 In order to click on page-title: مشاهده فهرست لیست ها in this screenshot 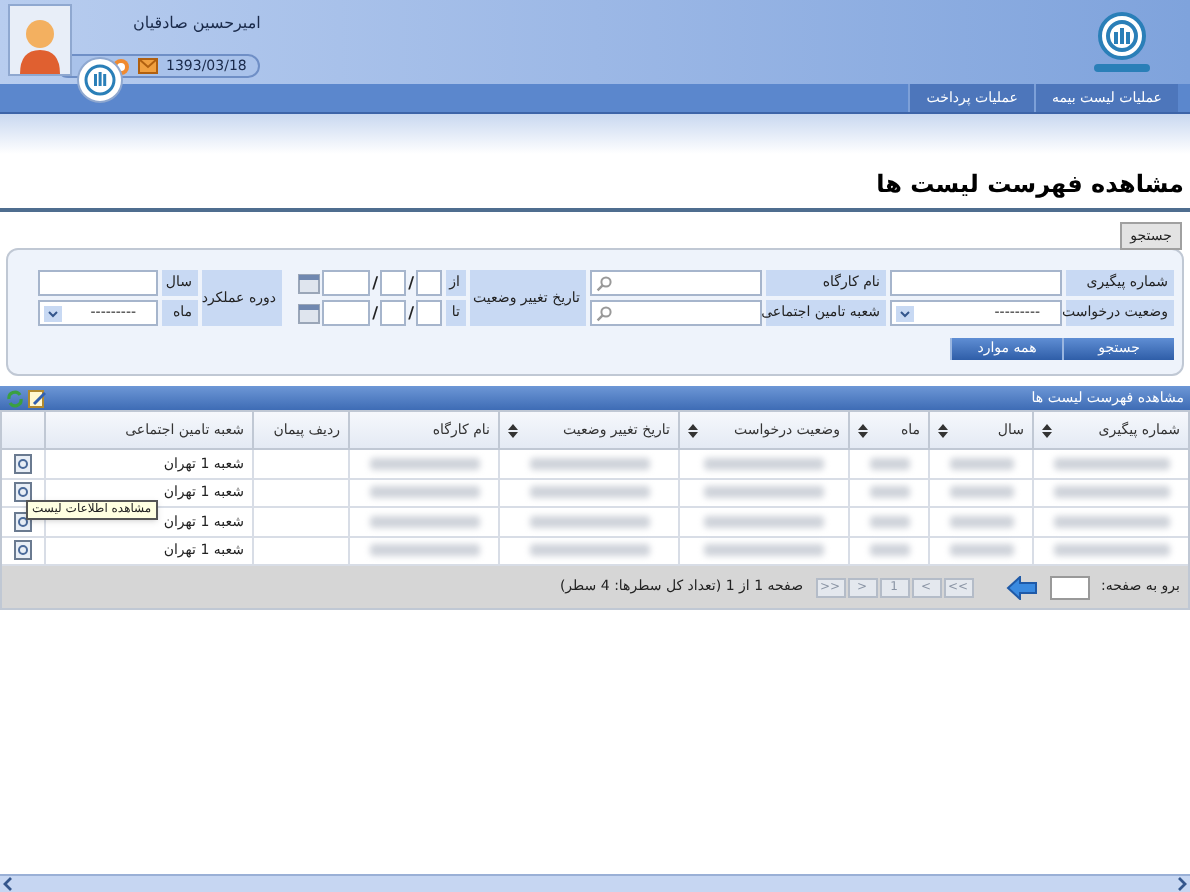, I will do `click(1030, 185)`.